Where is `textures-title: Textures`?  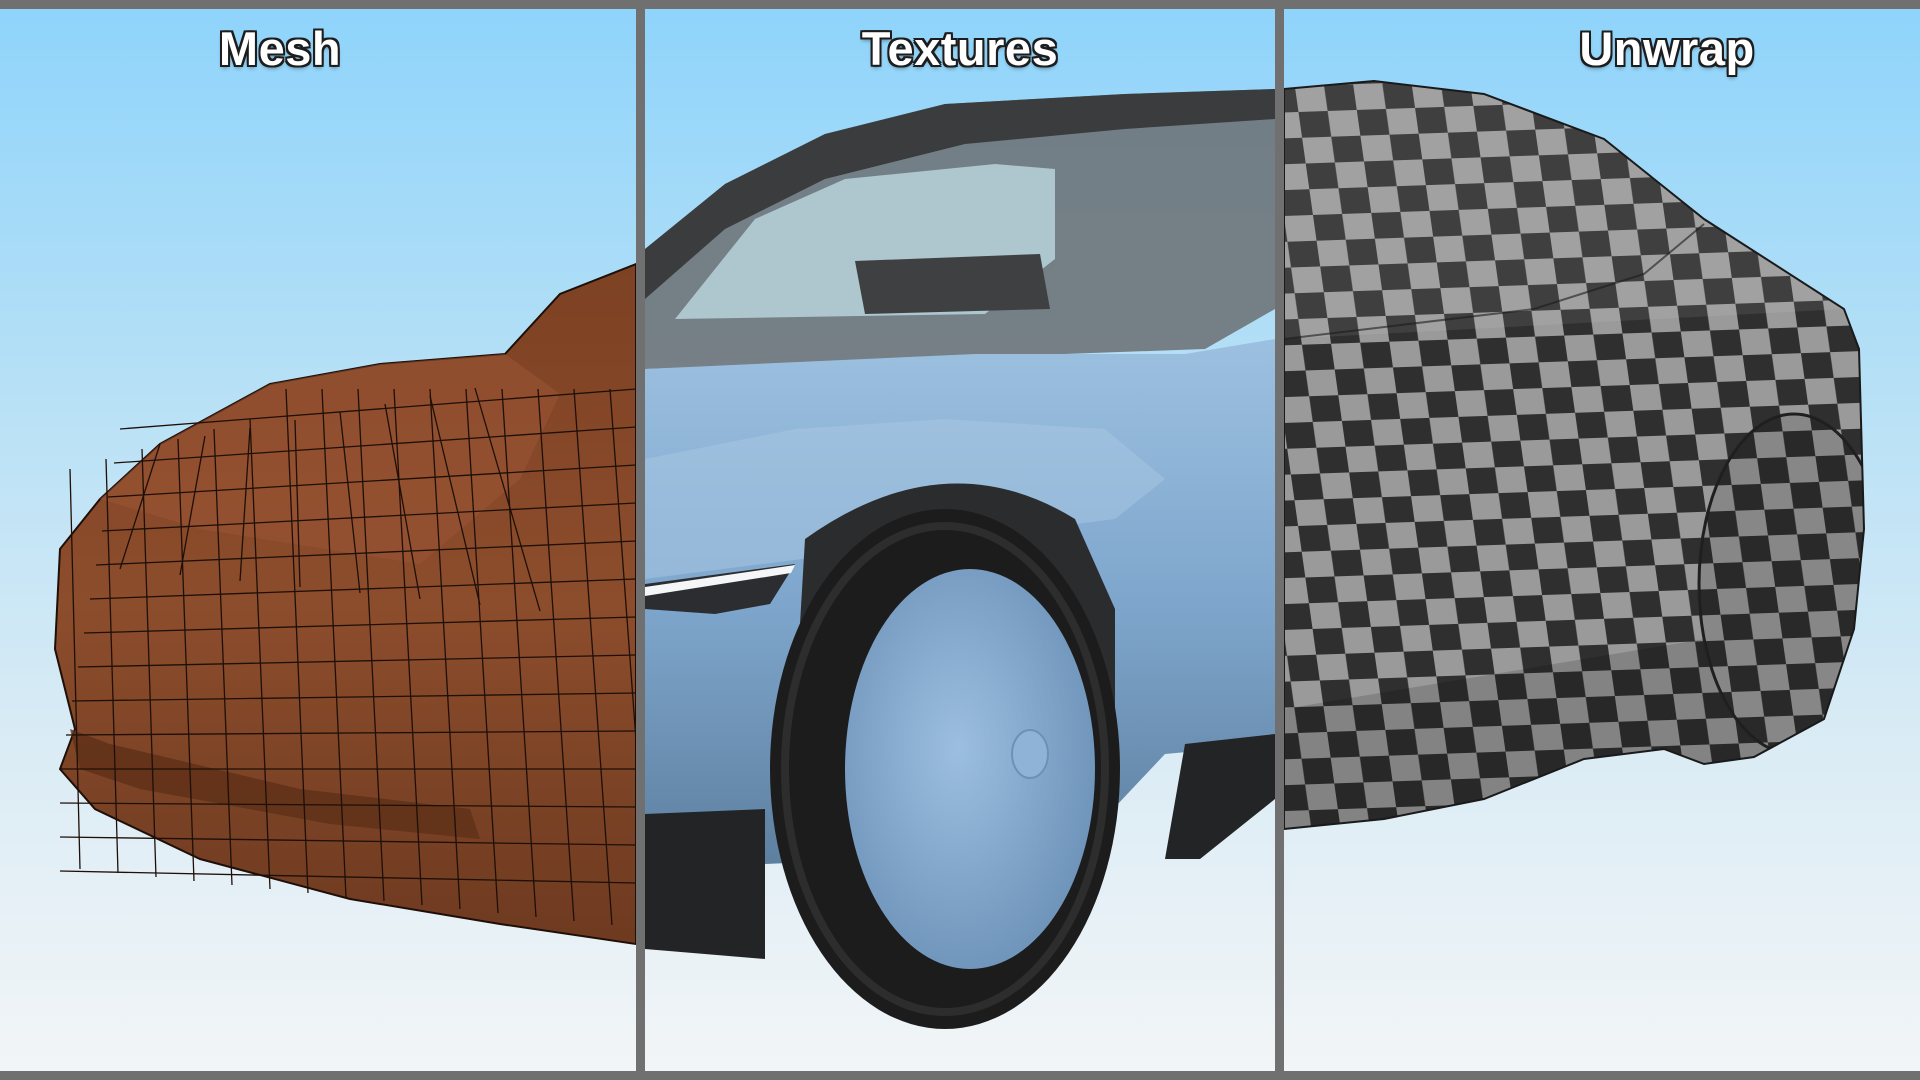
textures-title: Textures is located at coordinates (960, 48).